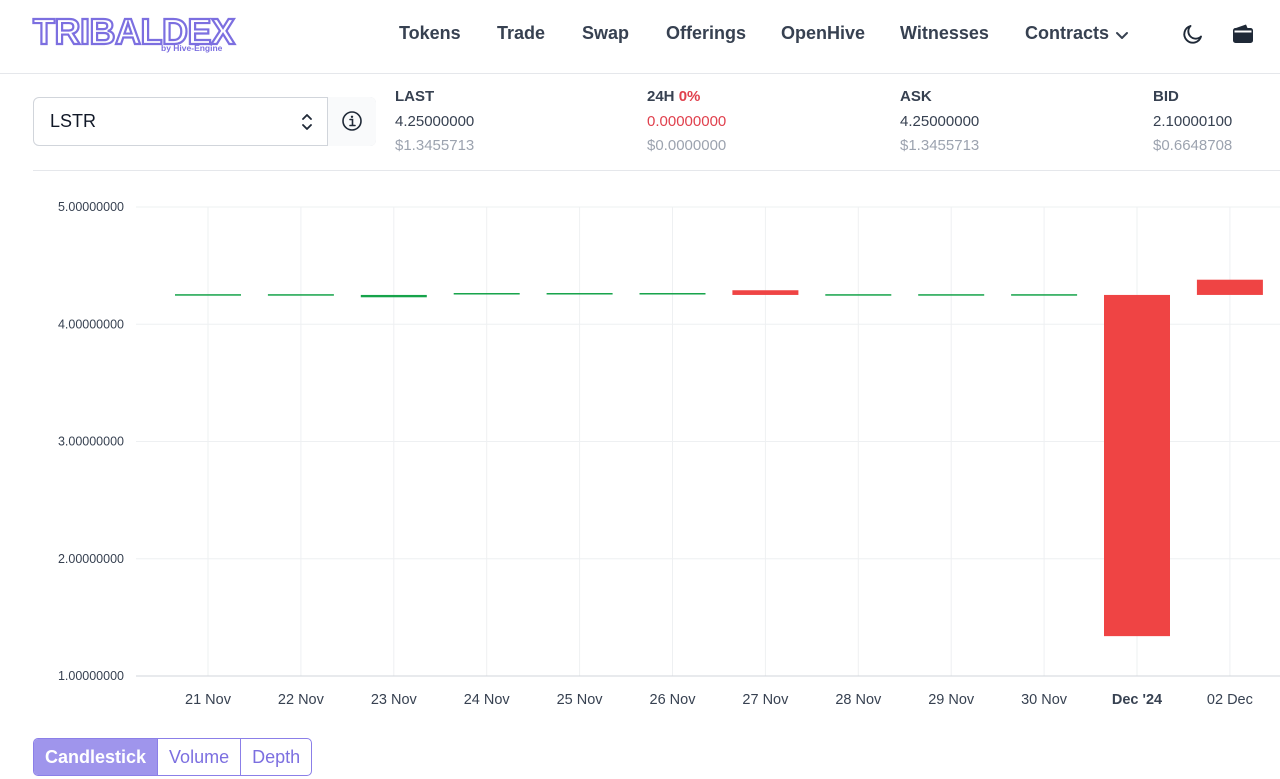  Describe the element at coordinates (200, 757) in the screenshot. I see `tab-volume: Volume` at that location.